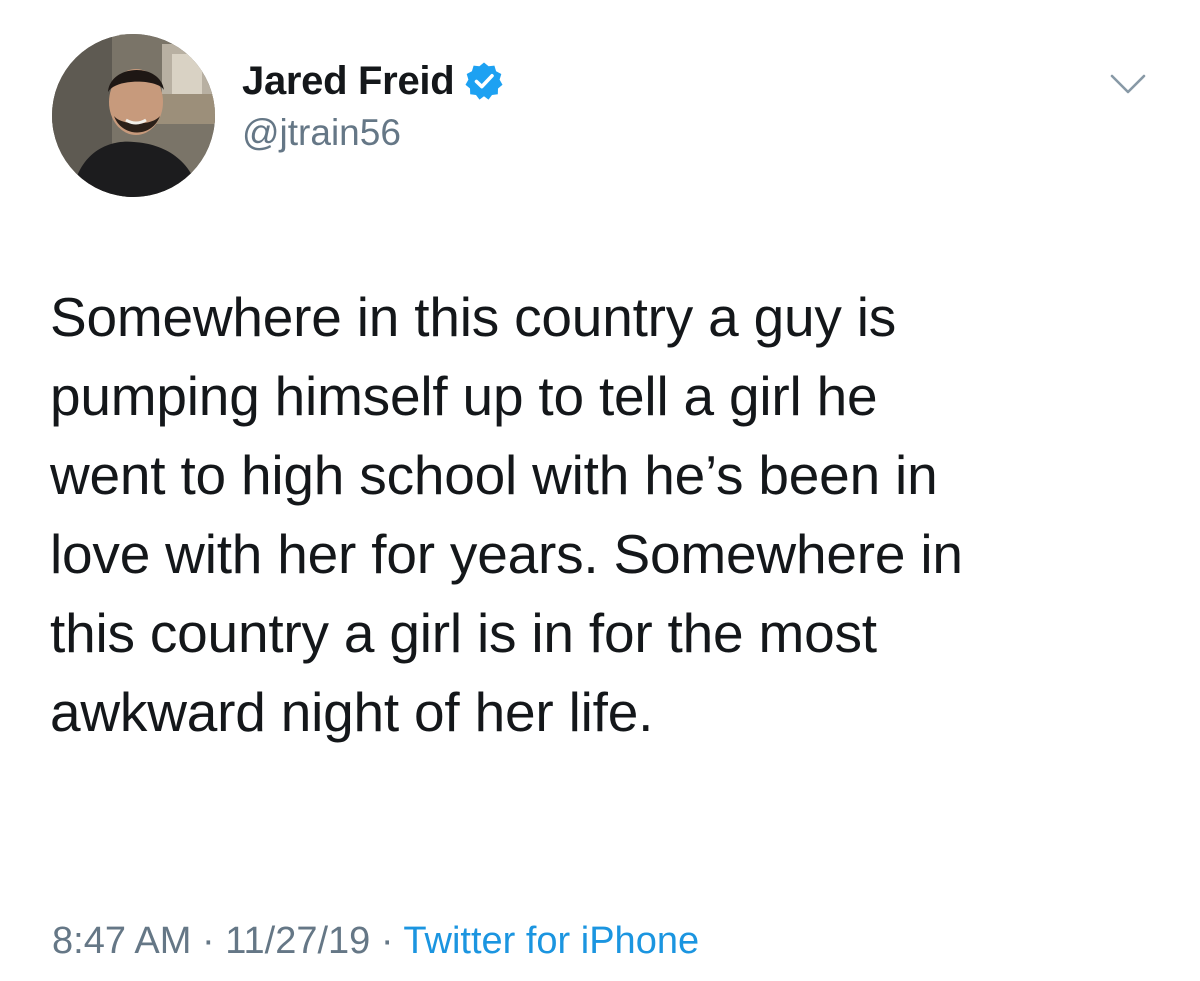 This screenshot has width=1200, height=981. I want to click on verified-badge-icon, so click(484, 81).